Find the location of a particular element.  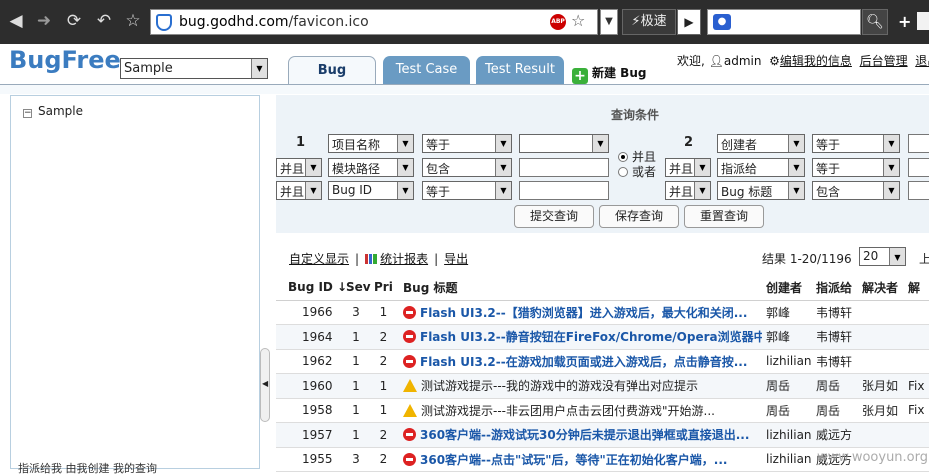

assignee-cell: 韦博轩 is located at coordinates (835, 361).